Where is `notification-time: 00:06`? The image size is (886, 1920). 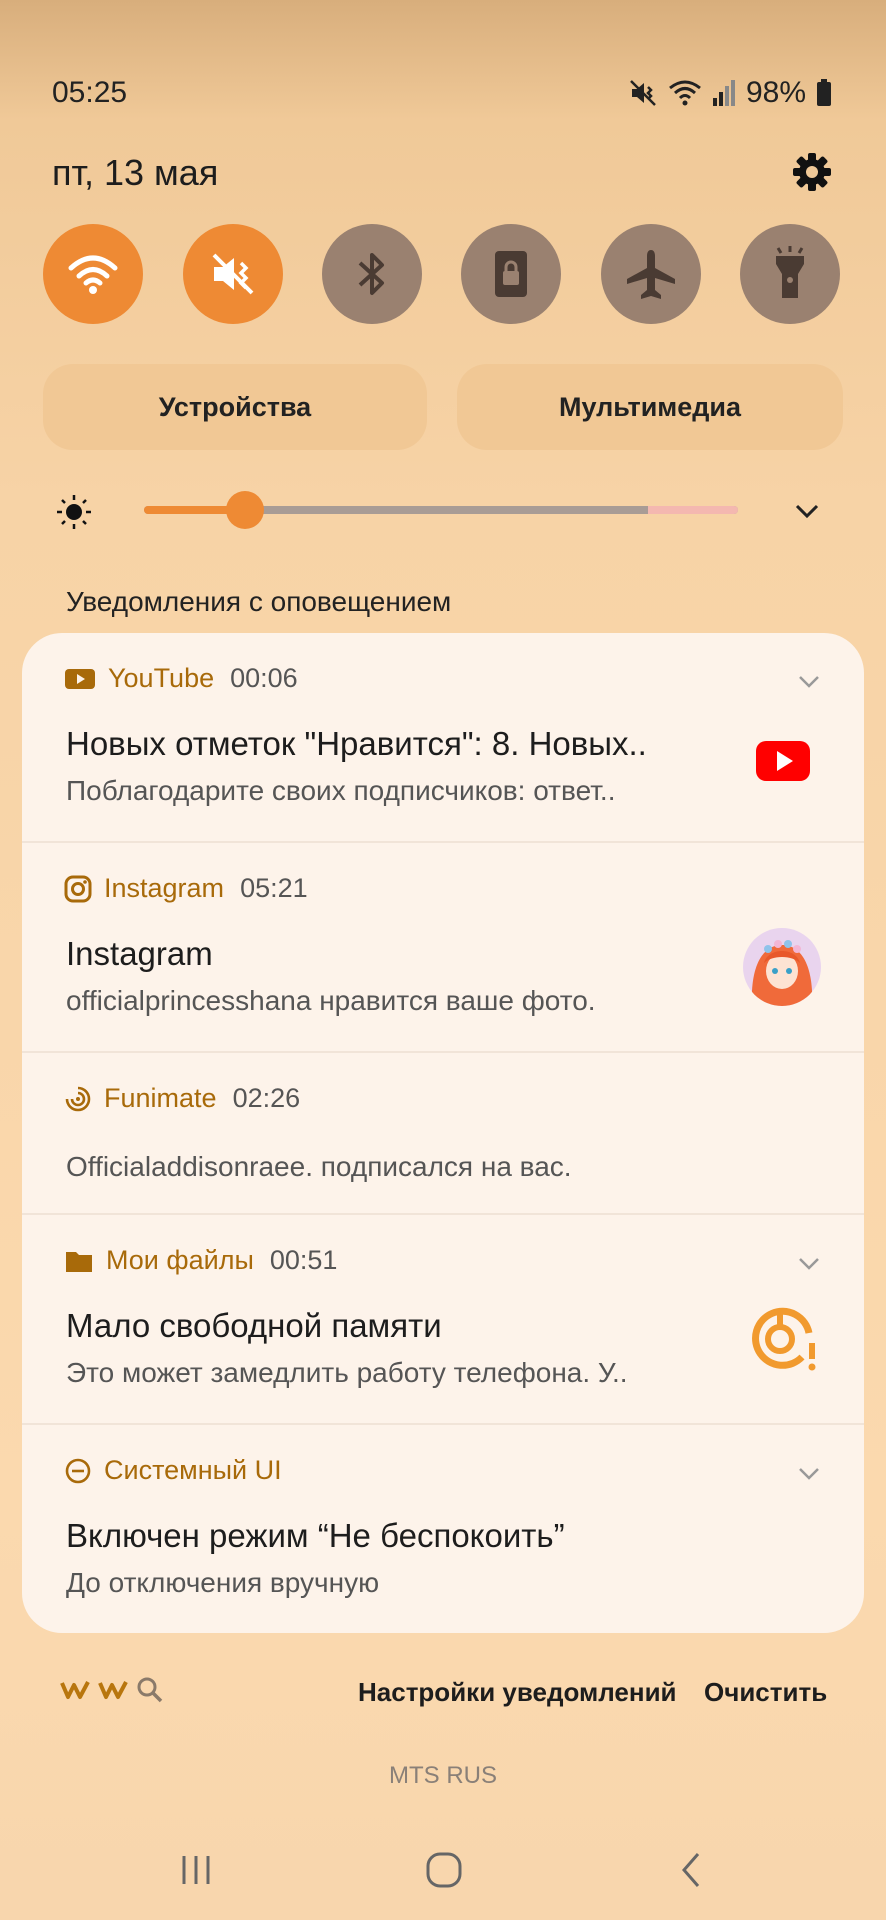
notification-time: 00:06 is located at coordinates (264, 678).